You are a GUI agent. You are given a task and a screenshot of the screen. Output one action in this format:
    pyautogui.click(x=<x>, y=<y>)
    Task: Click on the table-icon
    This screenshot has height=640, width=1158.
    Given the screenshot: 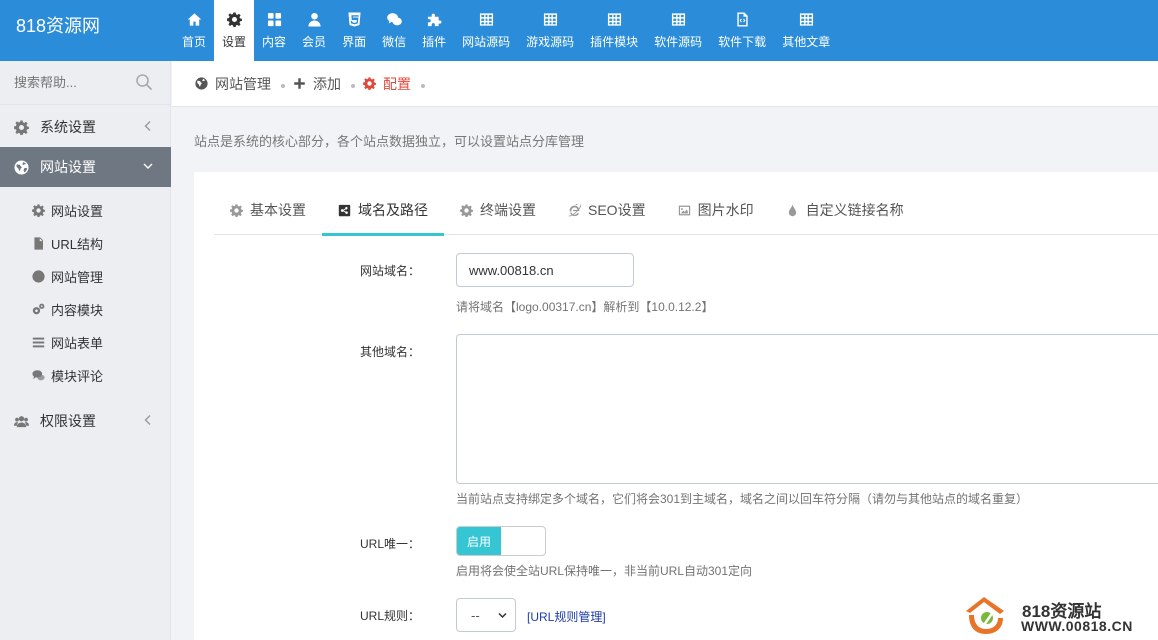 What is the action you would take?
    pyautogui.click(x=550, y=20)
    